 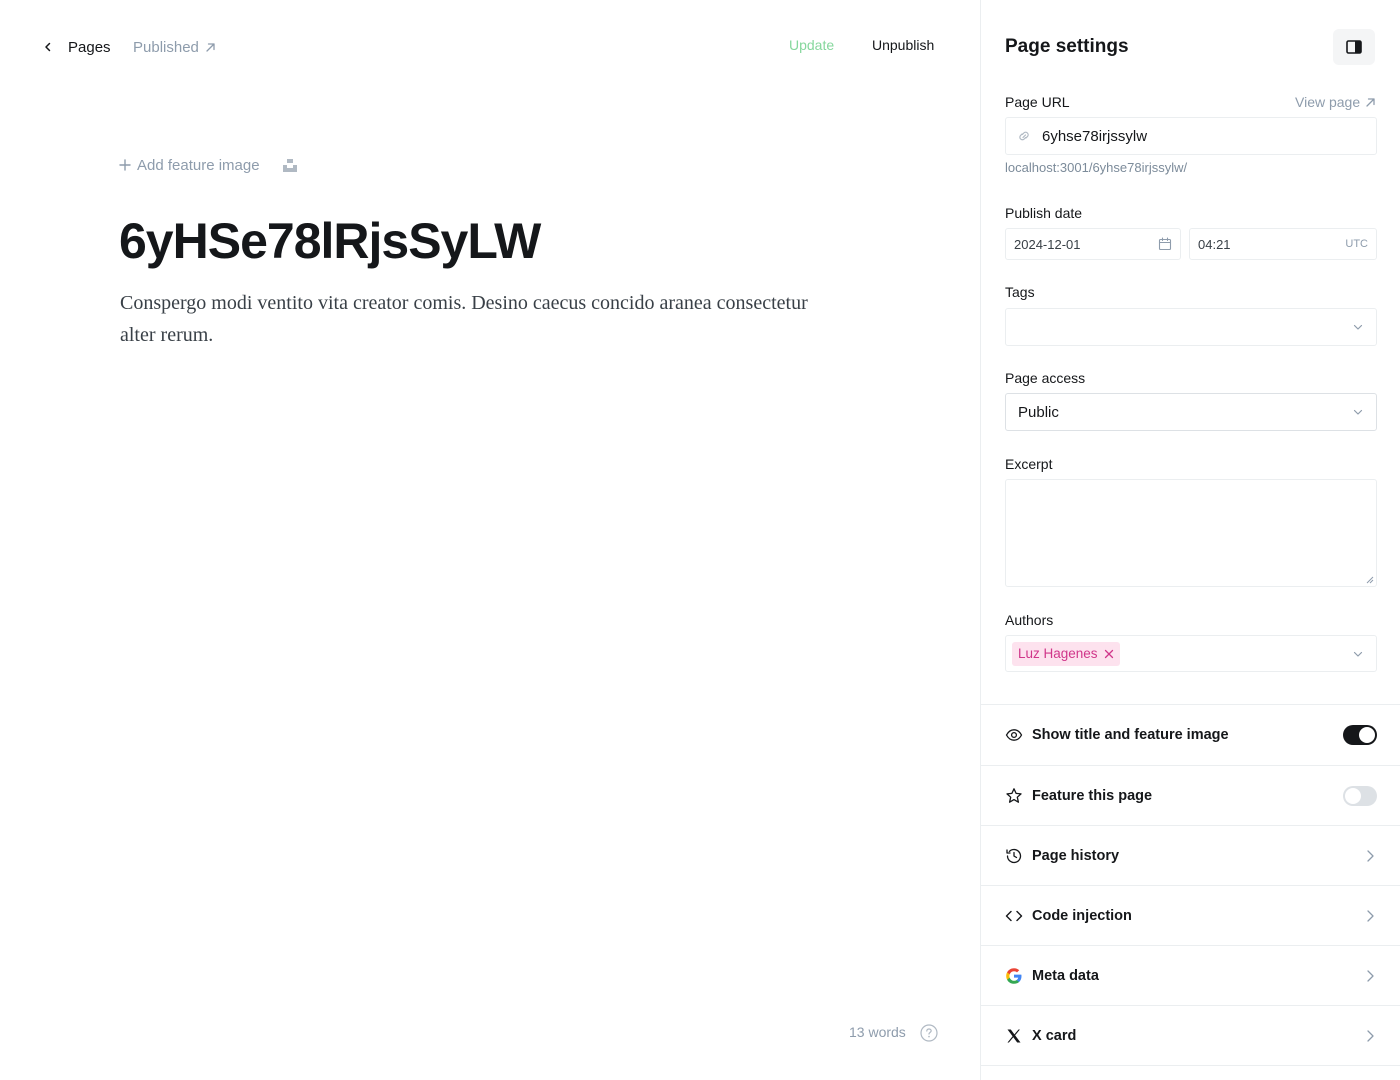 What do you see at coordinates (1109, 654) in the screenshot?
I see `close-icon` at bounding box center [1109, 654].